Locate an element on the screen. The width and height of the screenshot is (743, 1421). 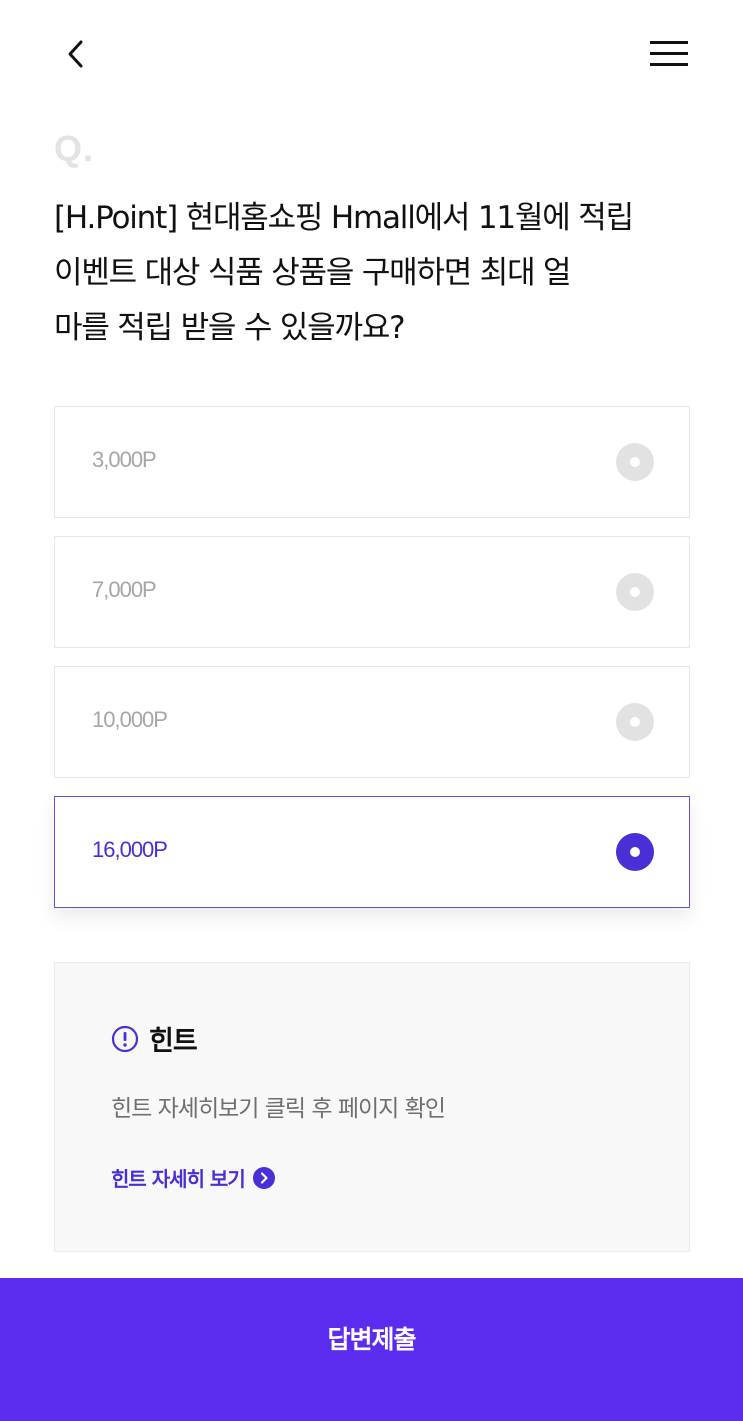
hamburger-menu-icon is located at coordinates (669, 53).